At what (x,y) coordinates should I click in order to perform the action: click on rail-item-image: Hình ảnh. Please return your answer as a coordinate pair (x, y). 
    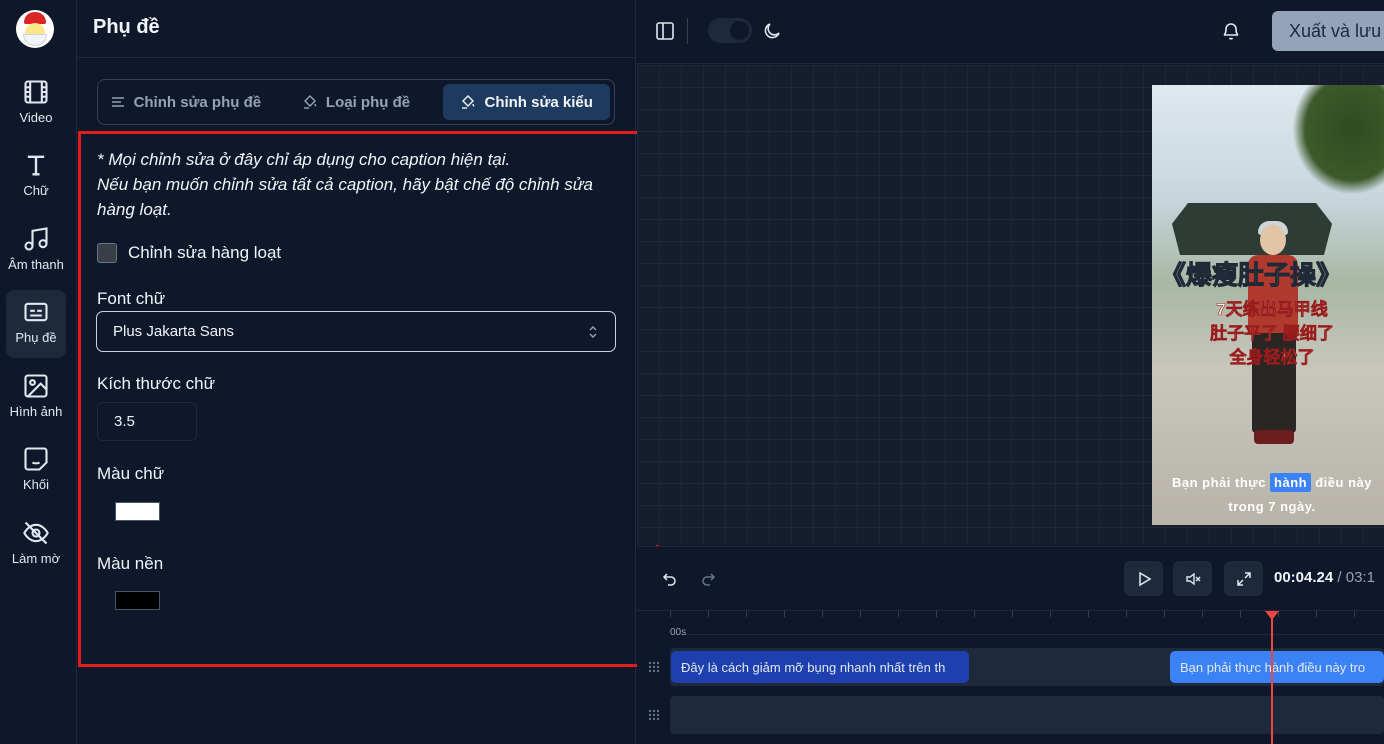
    Looking at the image, I should click on (36, 398).